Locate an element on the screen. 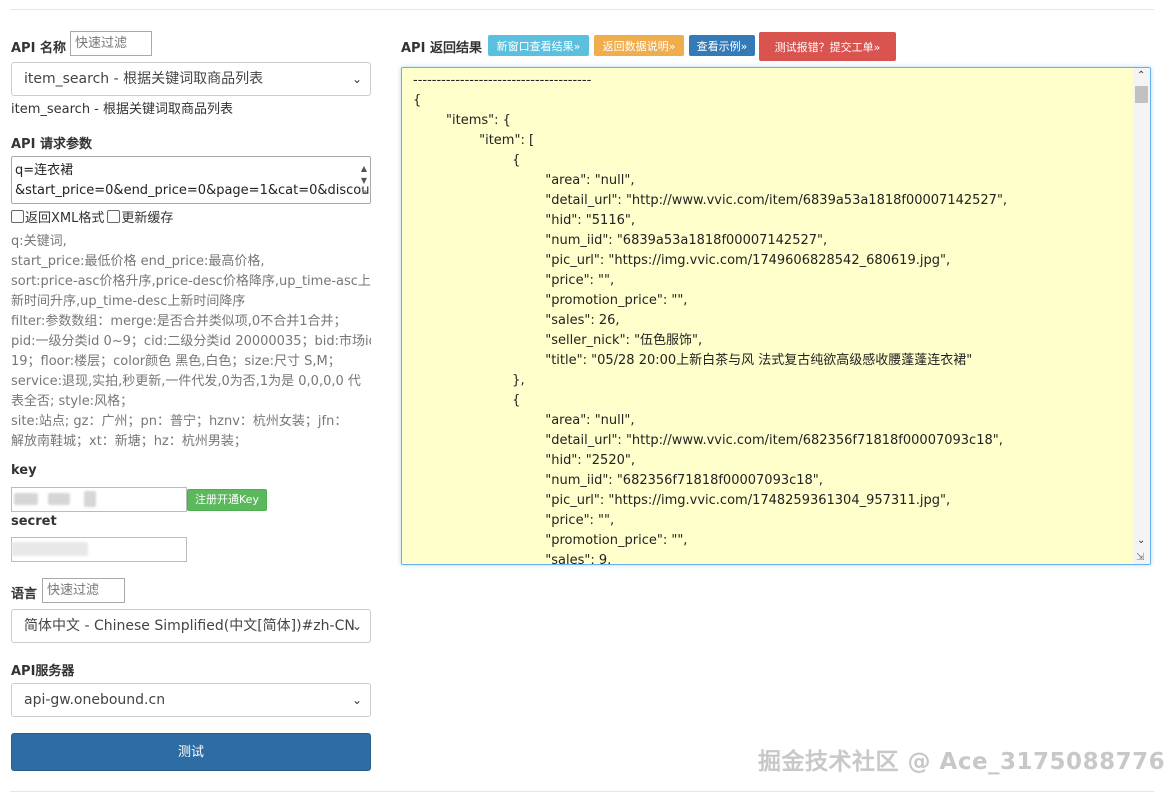 This screenshot has height=794, width=1164. result-line: "num_iid": "6839a53a1818f00007142527", is located at coordinates (620, 240).